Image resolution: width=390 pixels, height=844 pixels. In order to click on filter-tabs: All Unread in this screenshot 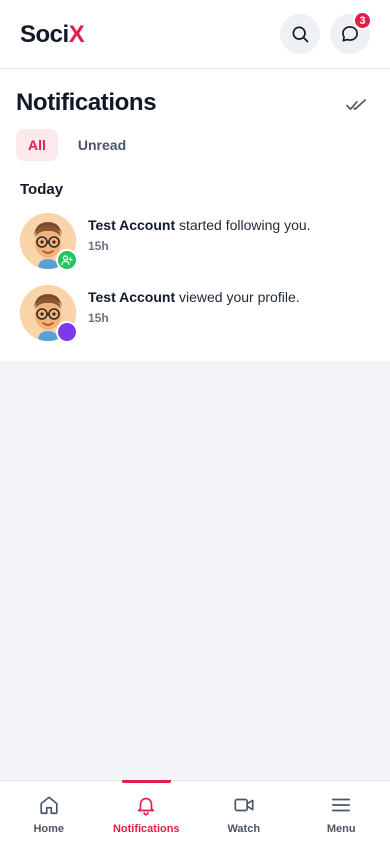, I will do `click(77, 145)`.